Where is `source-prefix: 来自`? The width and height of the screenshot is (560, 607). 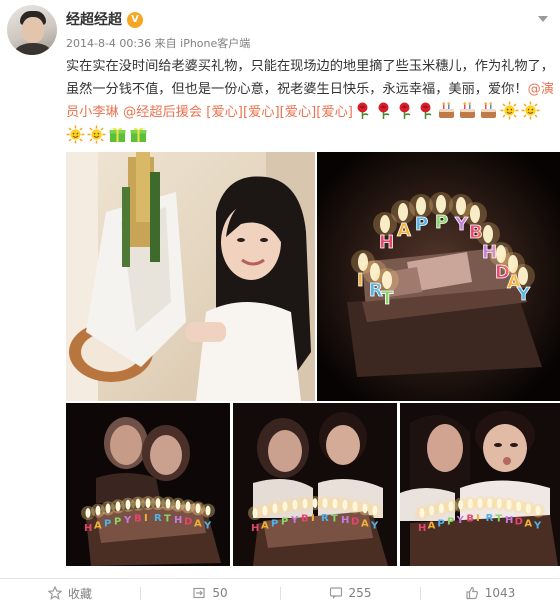 source-prefix: 来自 is located at coordinates (165, 43).